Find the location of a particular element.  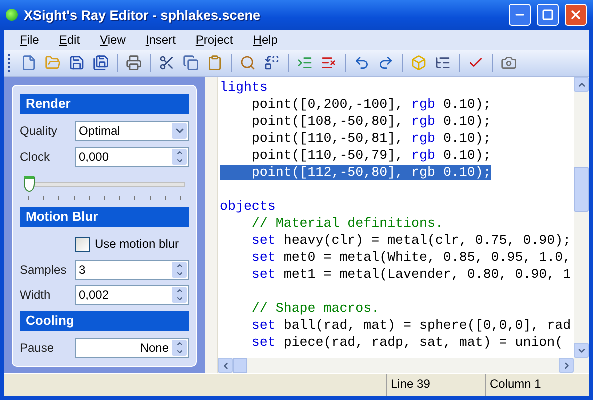

status-column: Column 1 is located at coordinates (537, 385).